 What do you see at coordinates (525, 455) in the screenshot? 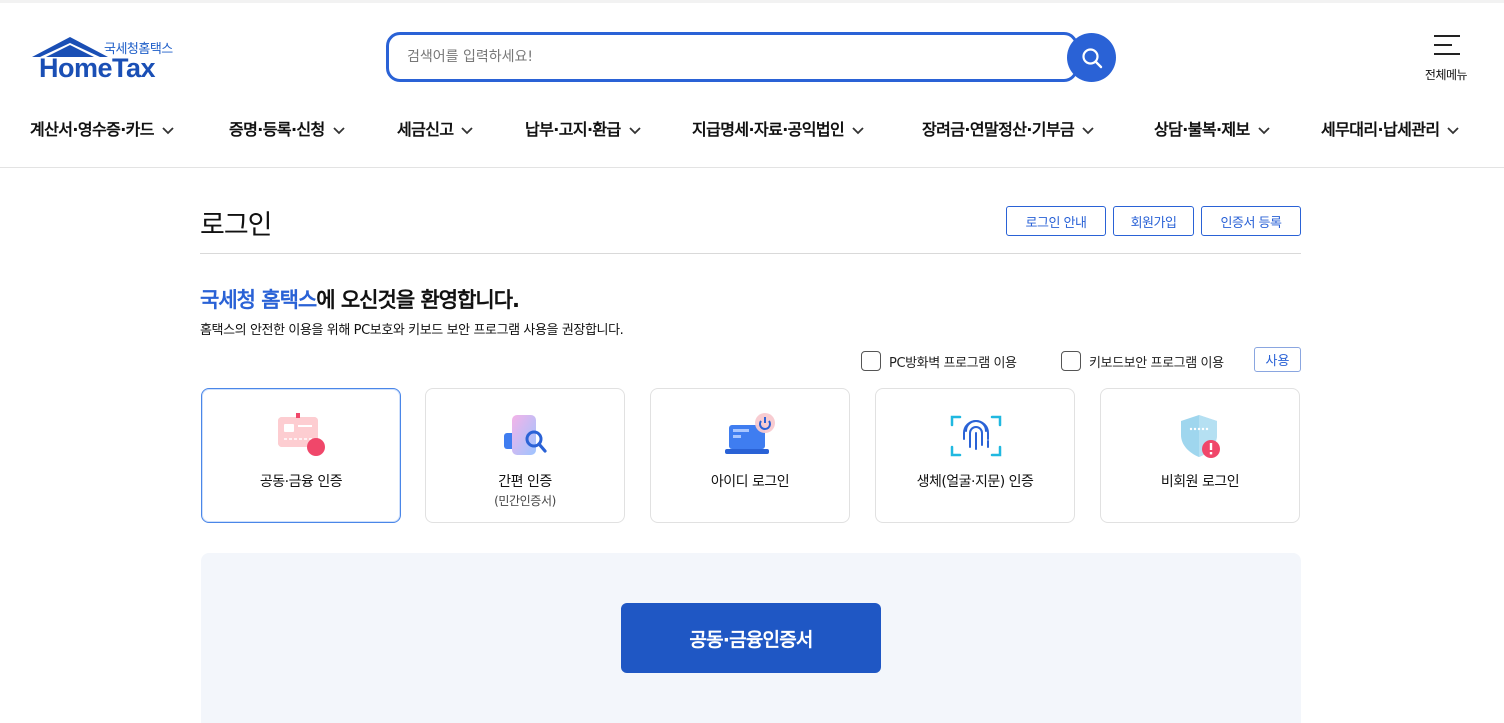
I see `login-method-simple: 간편 인증 (민간인증서)` at bounding box center [525, 455].